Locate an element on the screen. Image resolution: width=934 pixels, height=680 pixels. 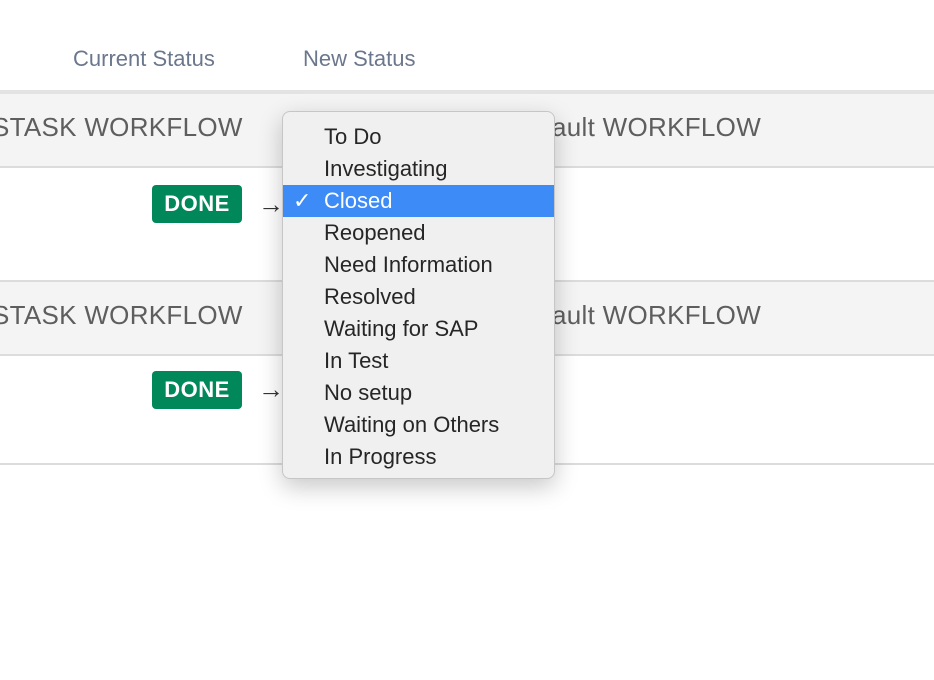
status-option: No setup is located at coordinates (418, 393).